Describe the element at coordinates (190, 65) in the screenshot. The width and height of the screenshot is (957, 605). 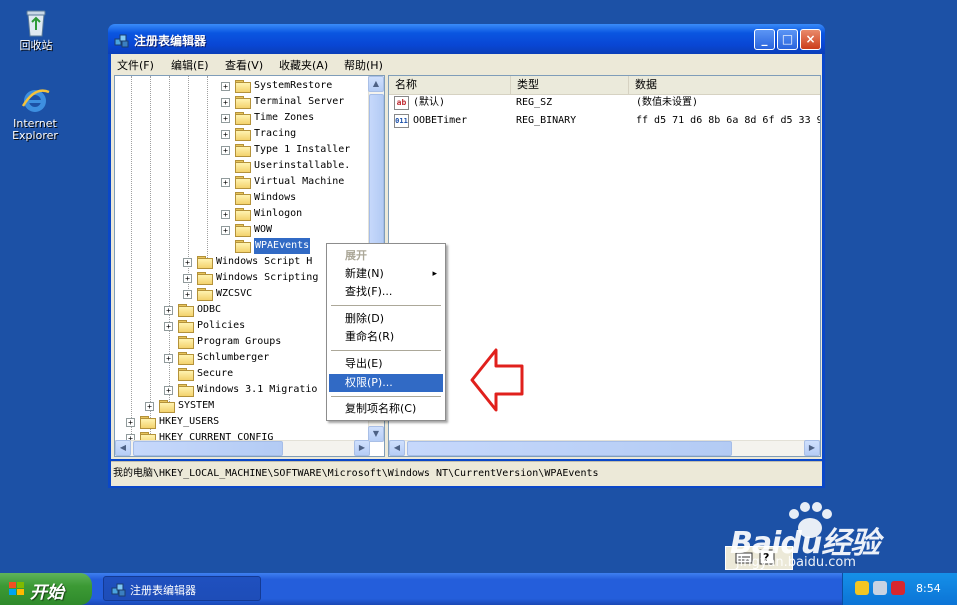
I see `menu-edit: 编辑(E)` at that location.